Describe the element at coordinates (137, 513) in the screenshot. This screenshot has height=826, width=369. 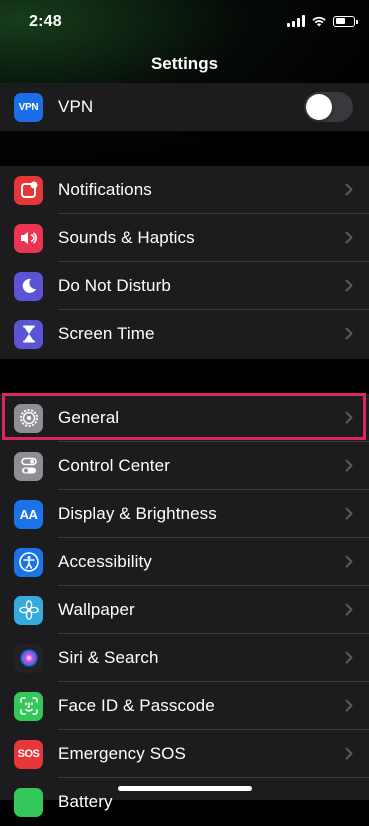
I see `settings-row-label: Display & Brightness` at that location.